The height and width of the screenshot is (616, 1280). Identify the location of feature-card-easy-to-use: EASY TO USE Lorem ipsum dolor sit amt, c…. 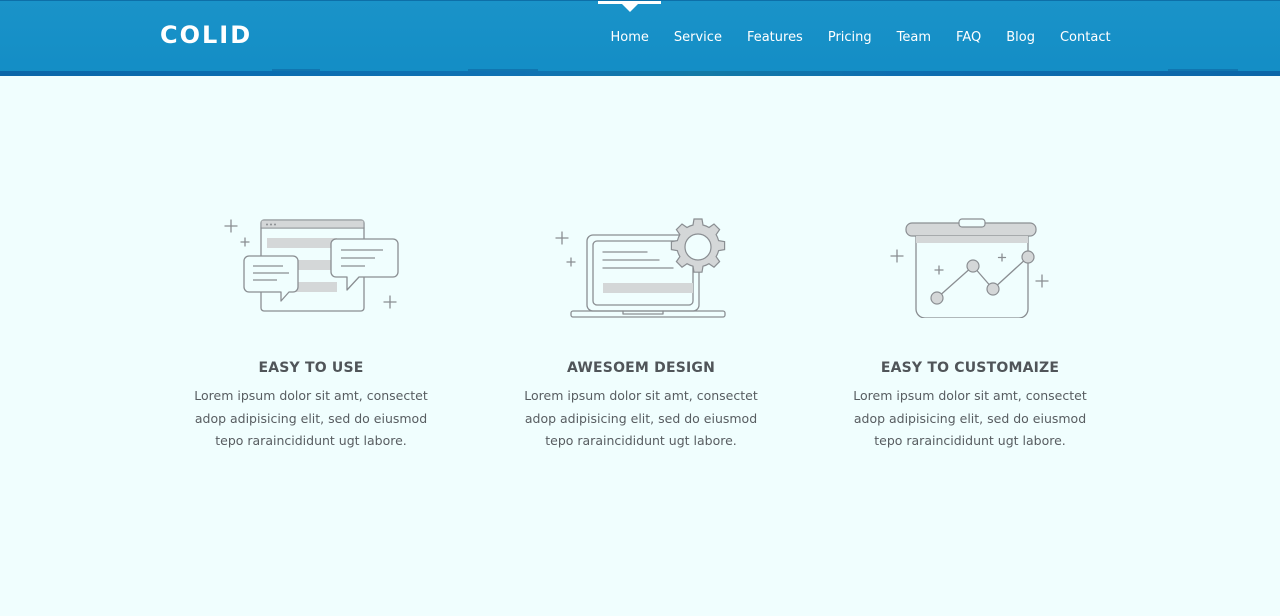
(311, 330).